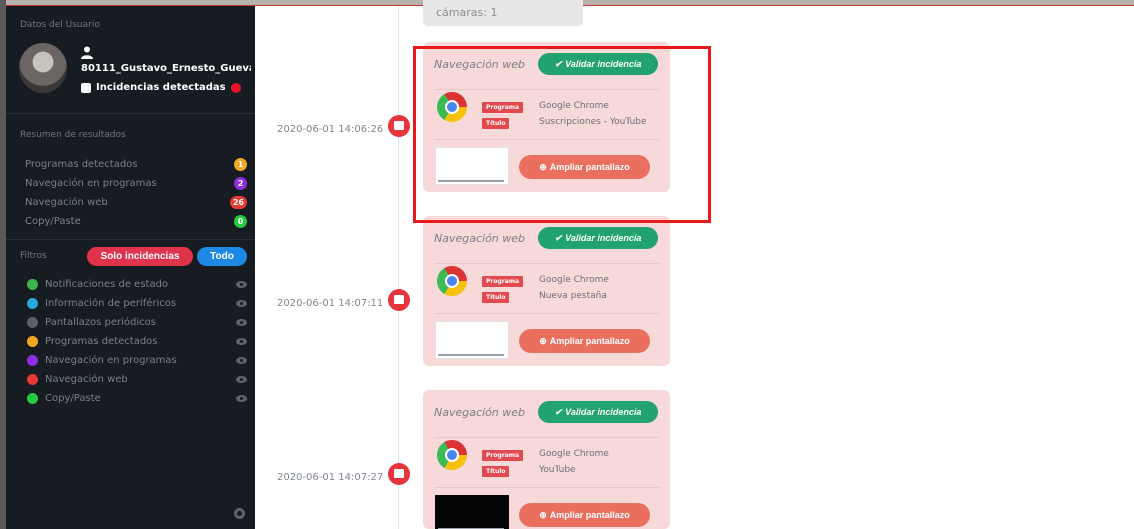  Describe the element at coordinates (86, 379) in the screenshot. I see `filter-label: Navegación web` at that location.